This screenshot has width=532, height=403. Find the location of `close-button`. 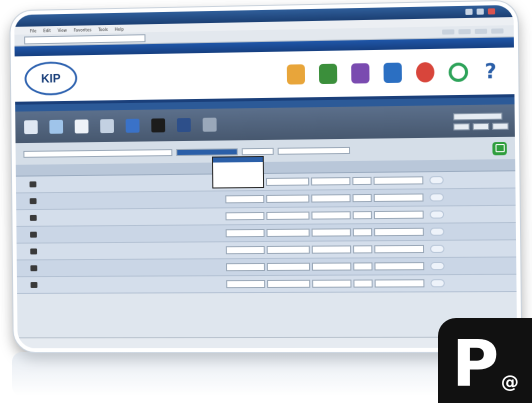

close-button is located at coordinates (491, 11).